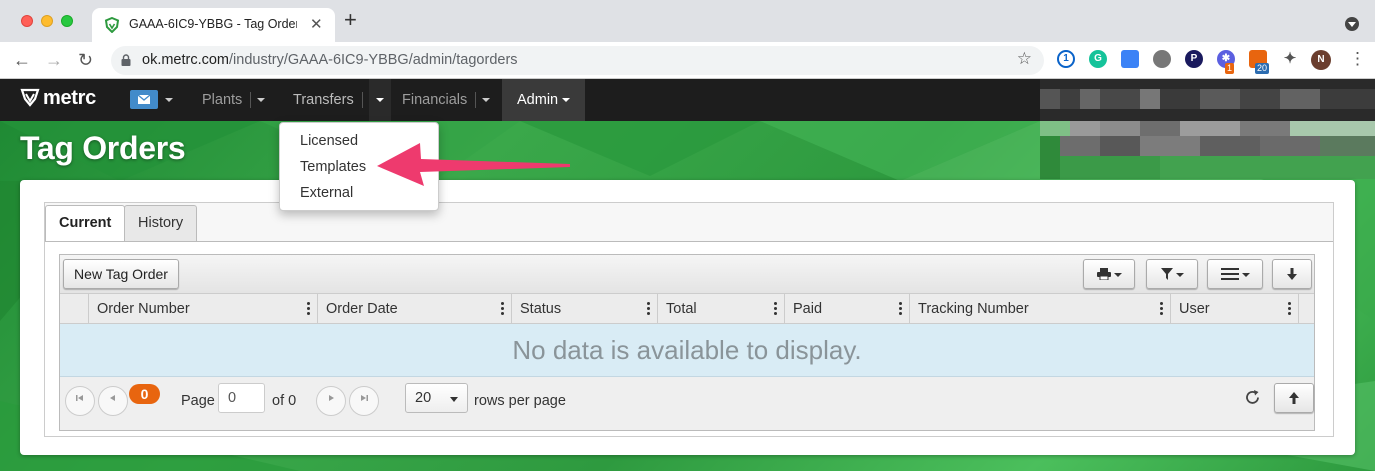 This screenshot has height=471, width=1375. Describe the element at coordinates (241, 398) in the screenshot. I see `page-number-input: 0` at that location.